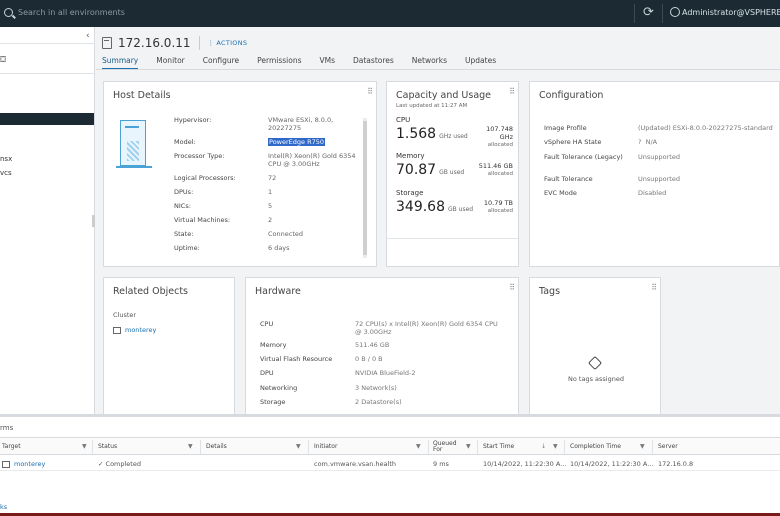 The image size is (780, 516). Describe the element at coordinates (199, 156) in the screenshot. I see `detail-key: Processor Type:` at that location.